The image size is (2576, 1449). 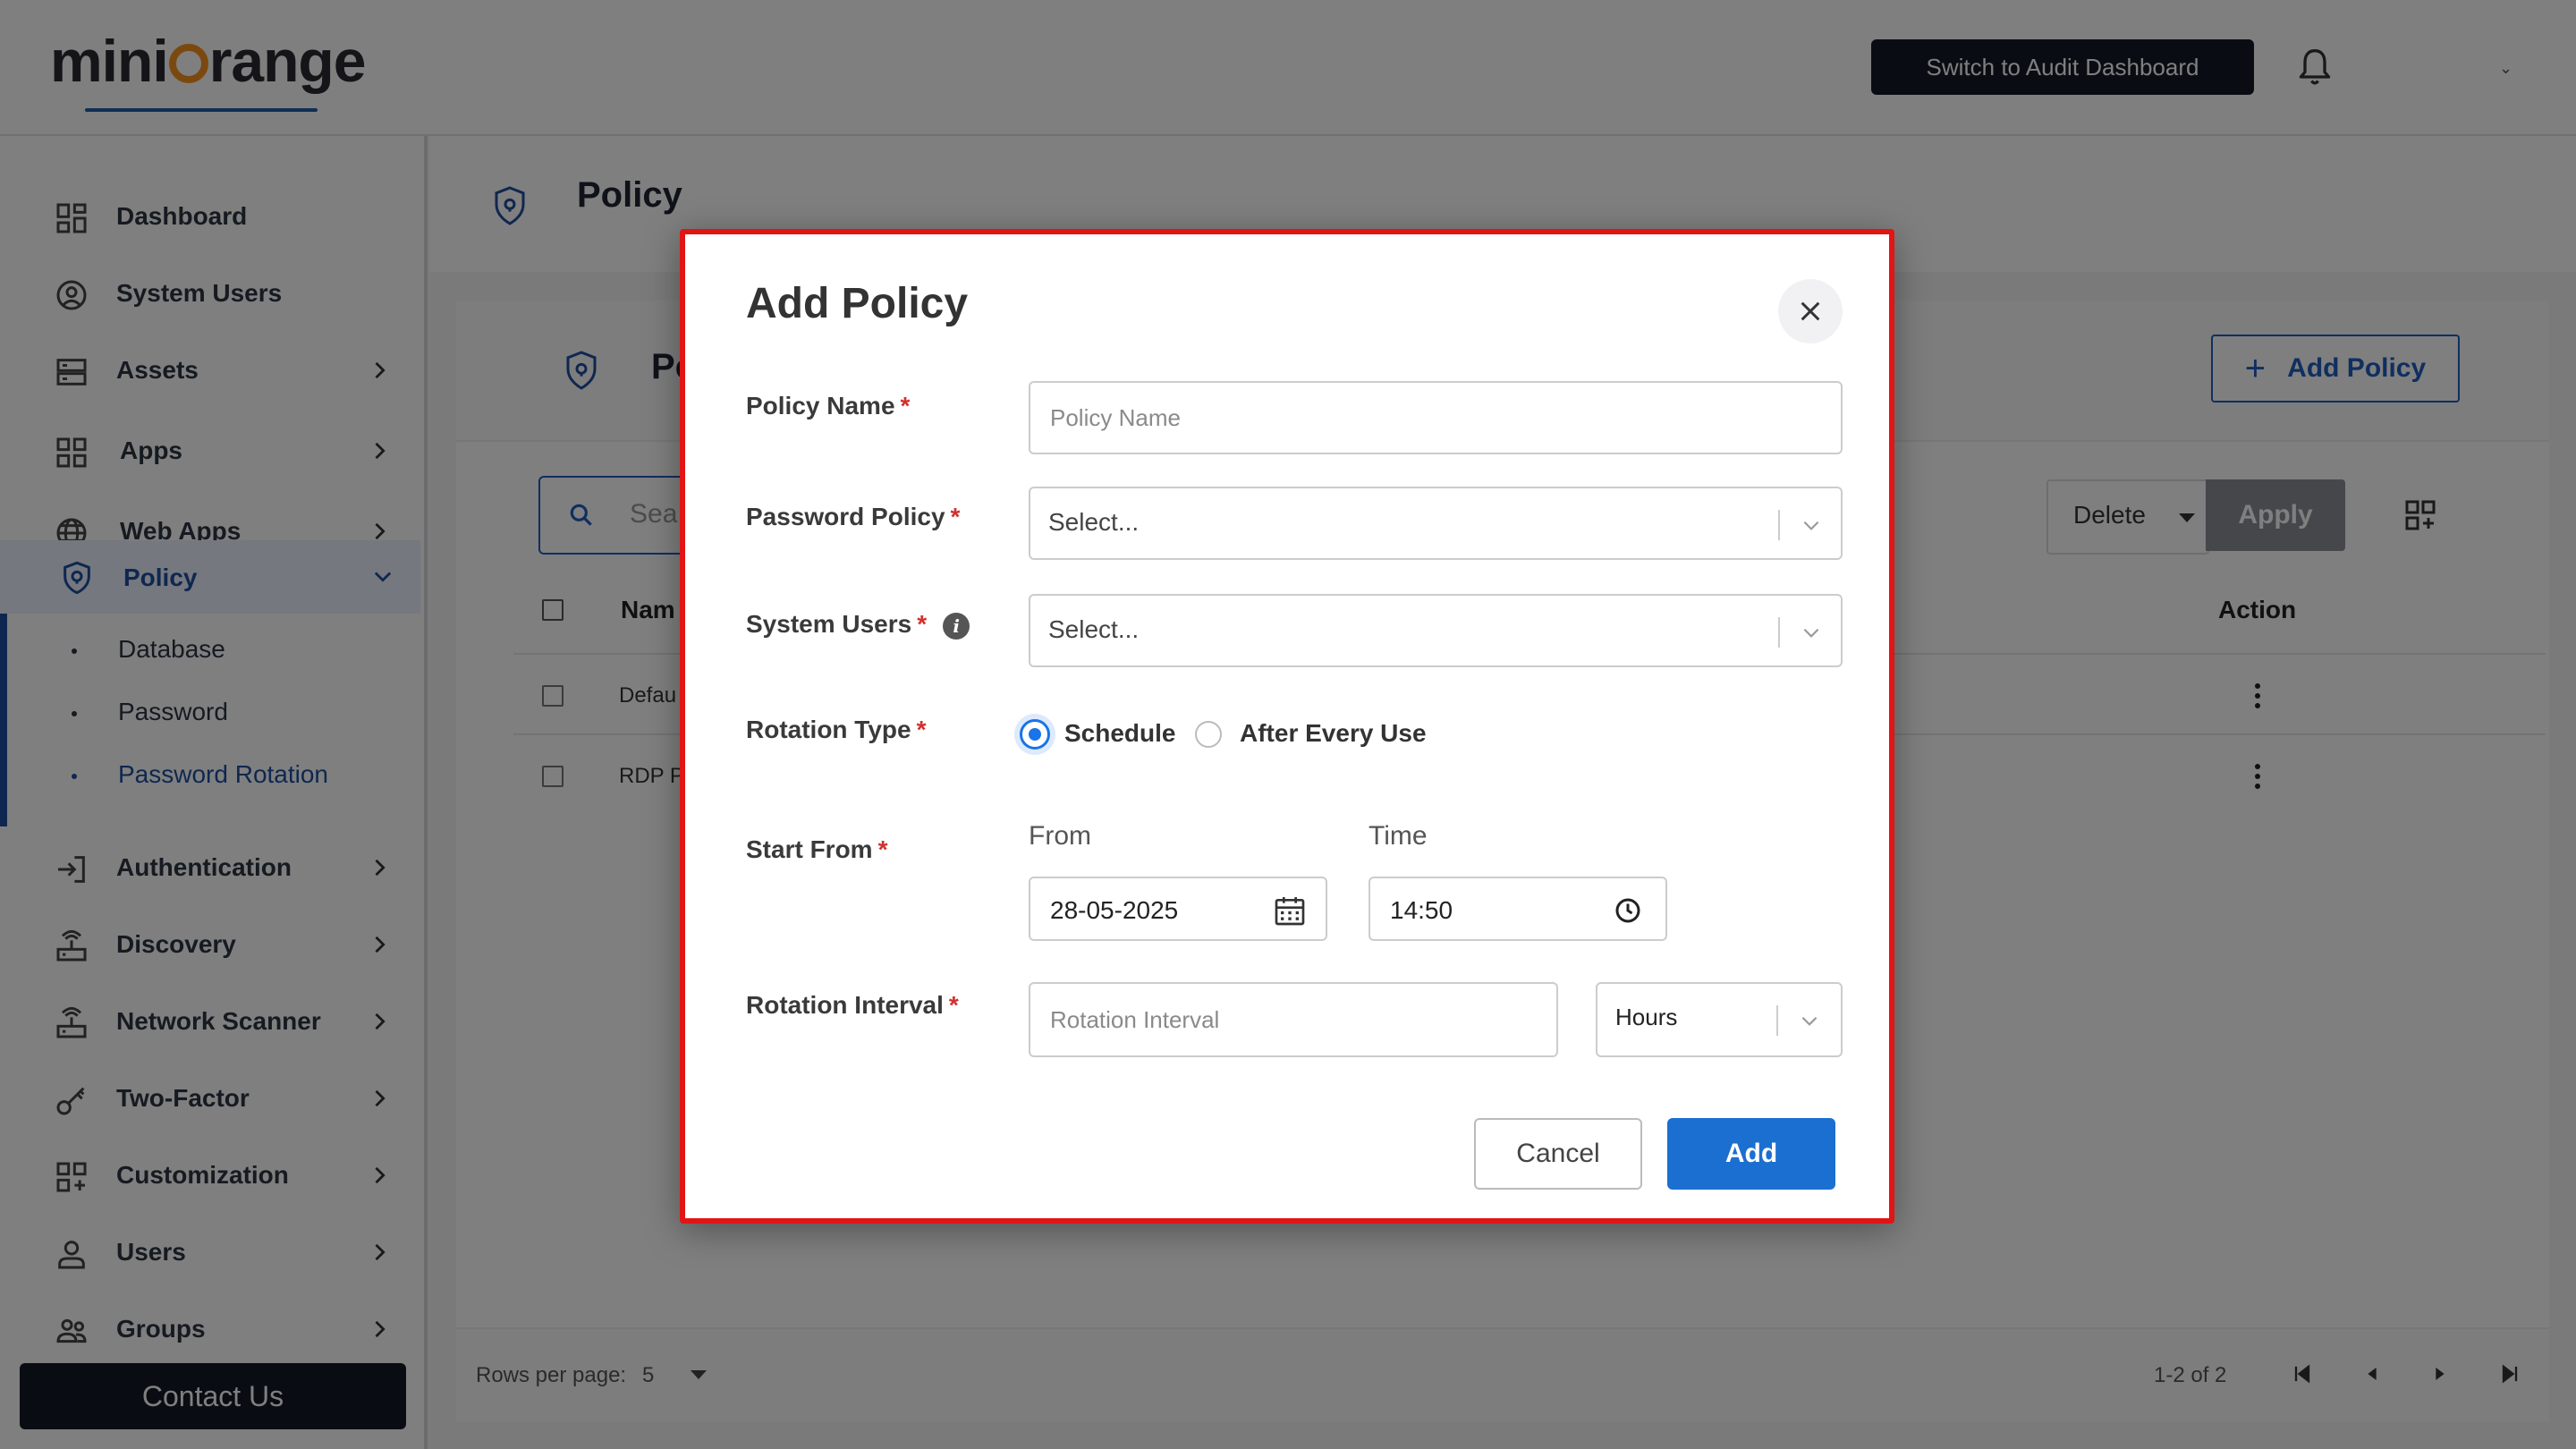 I want to click on label-text: Start From, so click(x=809, y=849).